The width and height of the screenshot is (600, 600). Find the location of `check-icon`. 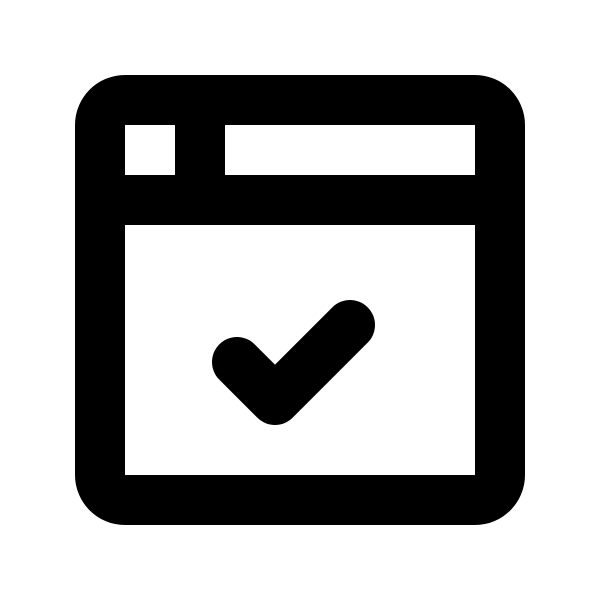

check-icon is located at coordinates (293, 362).